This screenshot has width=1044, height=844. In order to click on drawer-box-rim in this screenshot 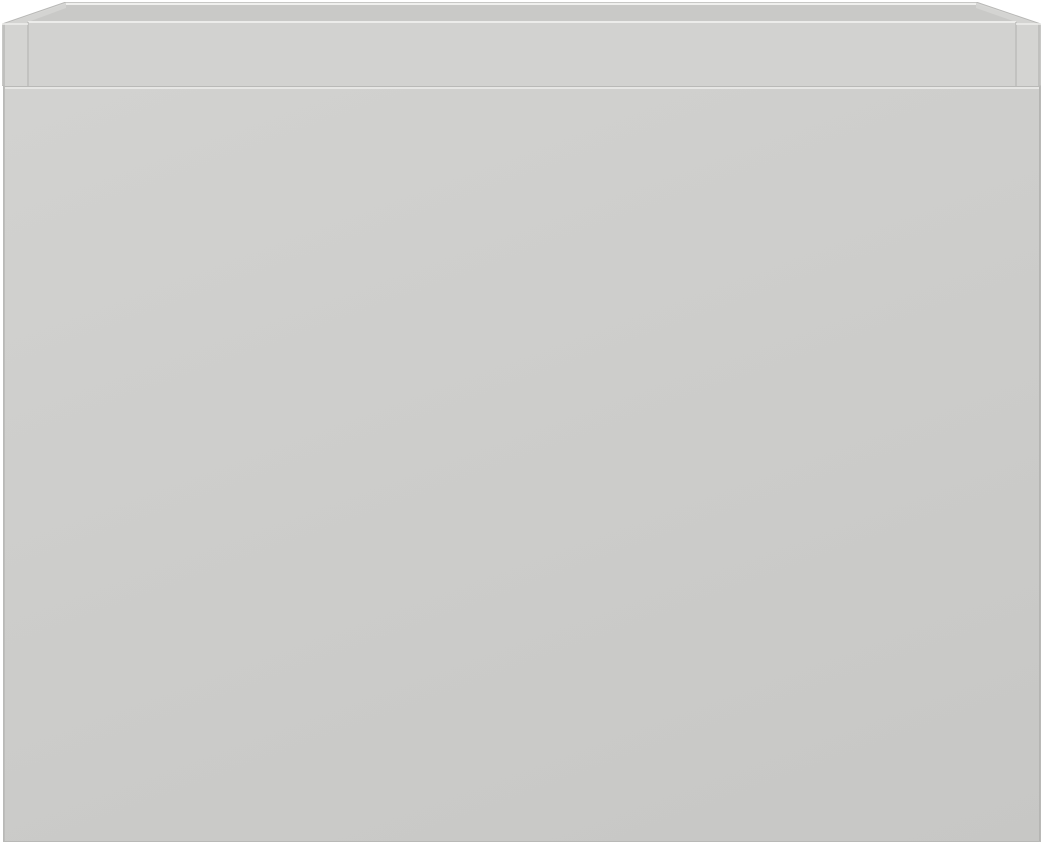, I will do `click(521, 44)`.